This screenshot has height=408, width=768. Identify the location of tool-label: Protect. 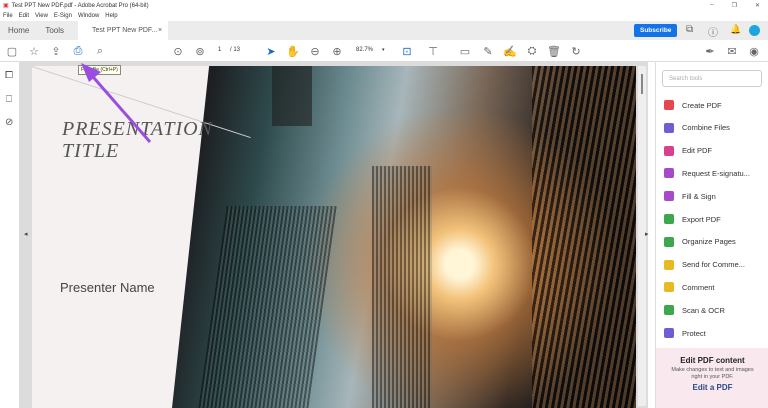
(694, 333).